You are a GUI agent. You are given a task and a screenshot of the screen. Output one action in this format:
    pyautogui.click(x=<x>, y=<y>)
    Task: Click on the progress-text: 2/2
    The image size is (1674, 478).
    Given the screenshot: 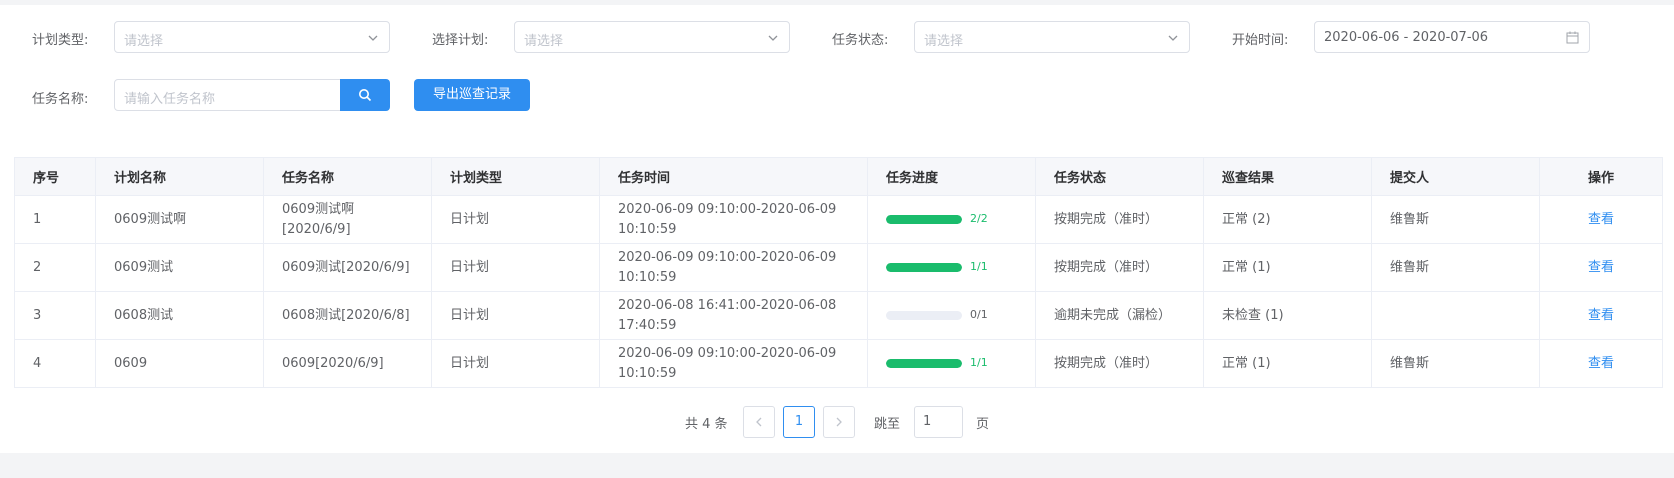 What is the action you would take?
    pyautogui.click(x=979, y=219)
    